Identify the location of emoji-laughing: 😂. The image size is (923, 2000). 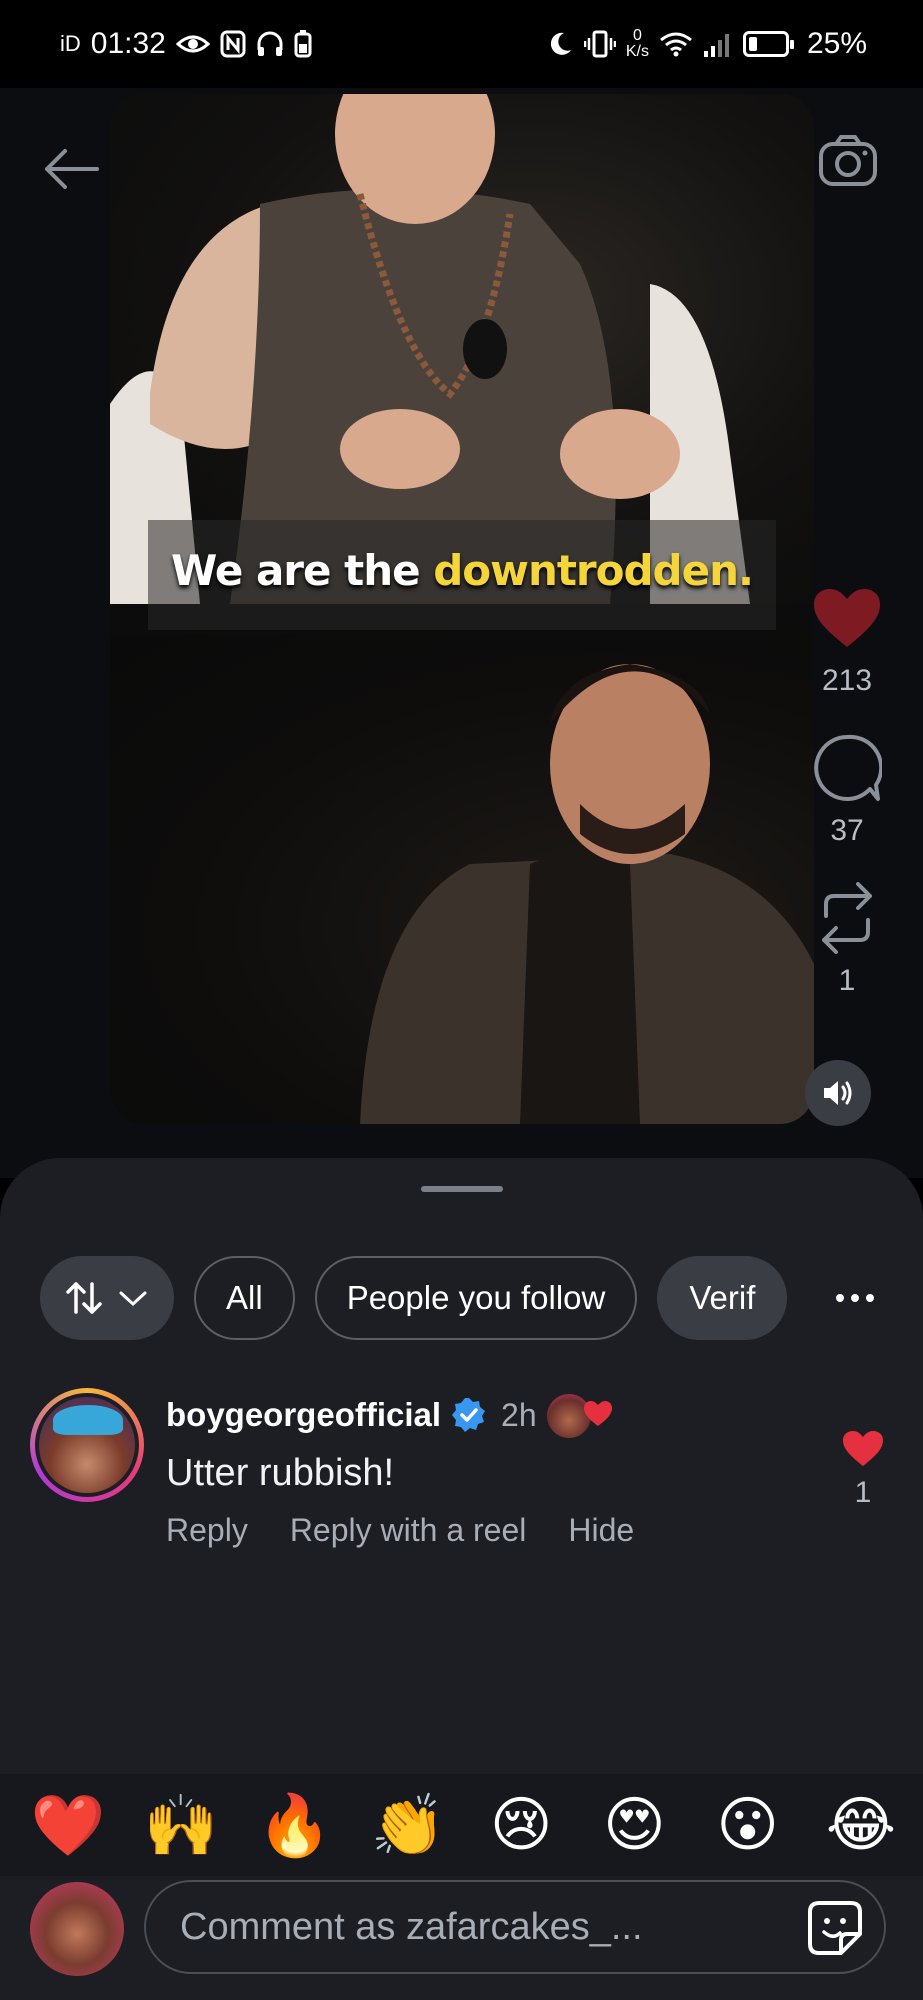
(861, 1825).